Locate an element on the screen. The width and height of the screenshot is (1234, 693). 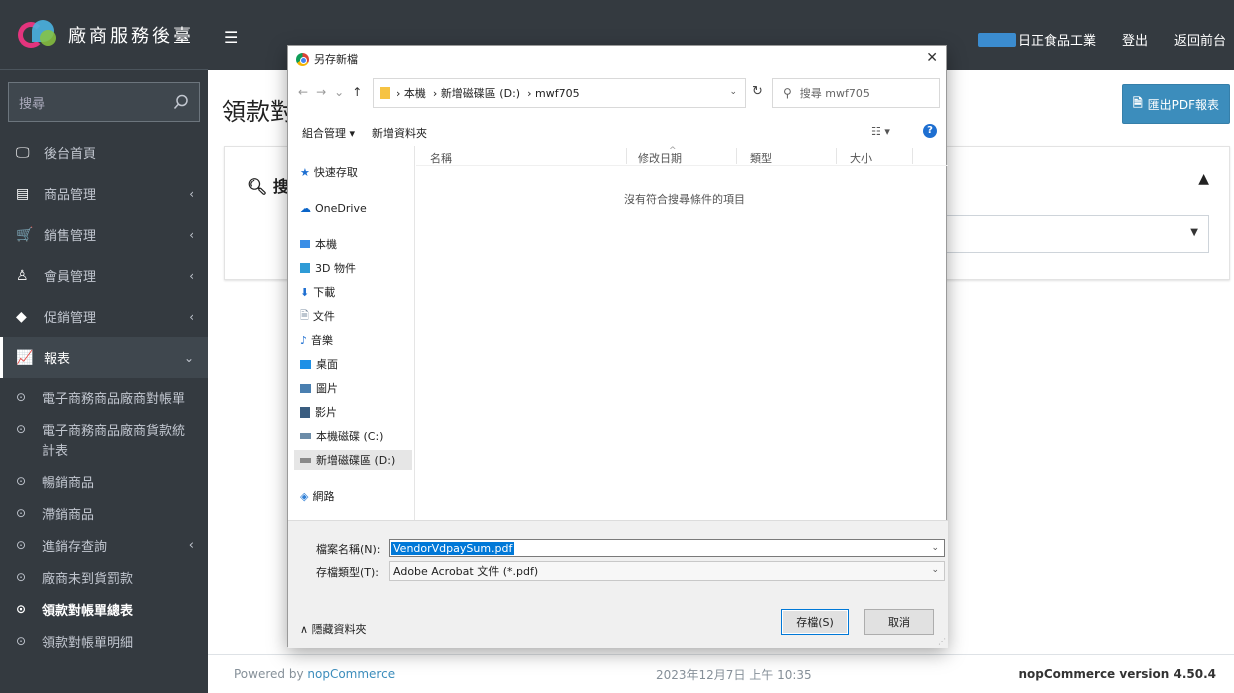
collapse-icon: ▲ is located at coordinates (1203, 179).